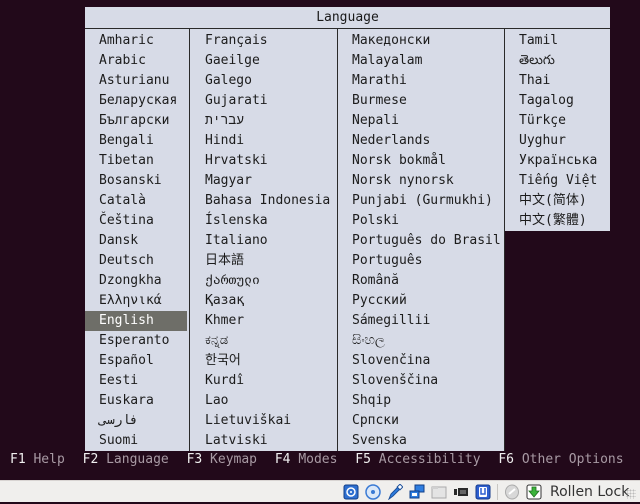  I want to click on language-option: Tagalog, so click(557, 101).